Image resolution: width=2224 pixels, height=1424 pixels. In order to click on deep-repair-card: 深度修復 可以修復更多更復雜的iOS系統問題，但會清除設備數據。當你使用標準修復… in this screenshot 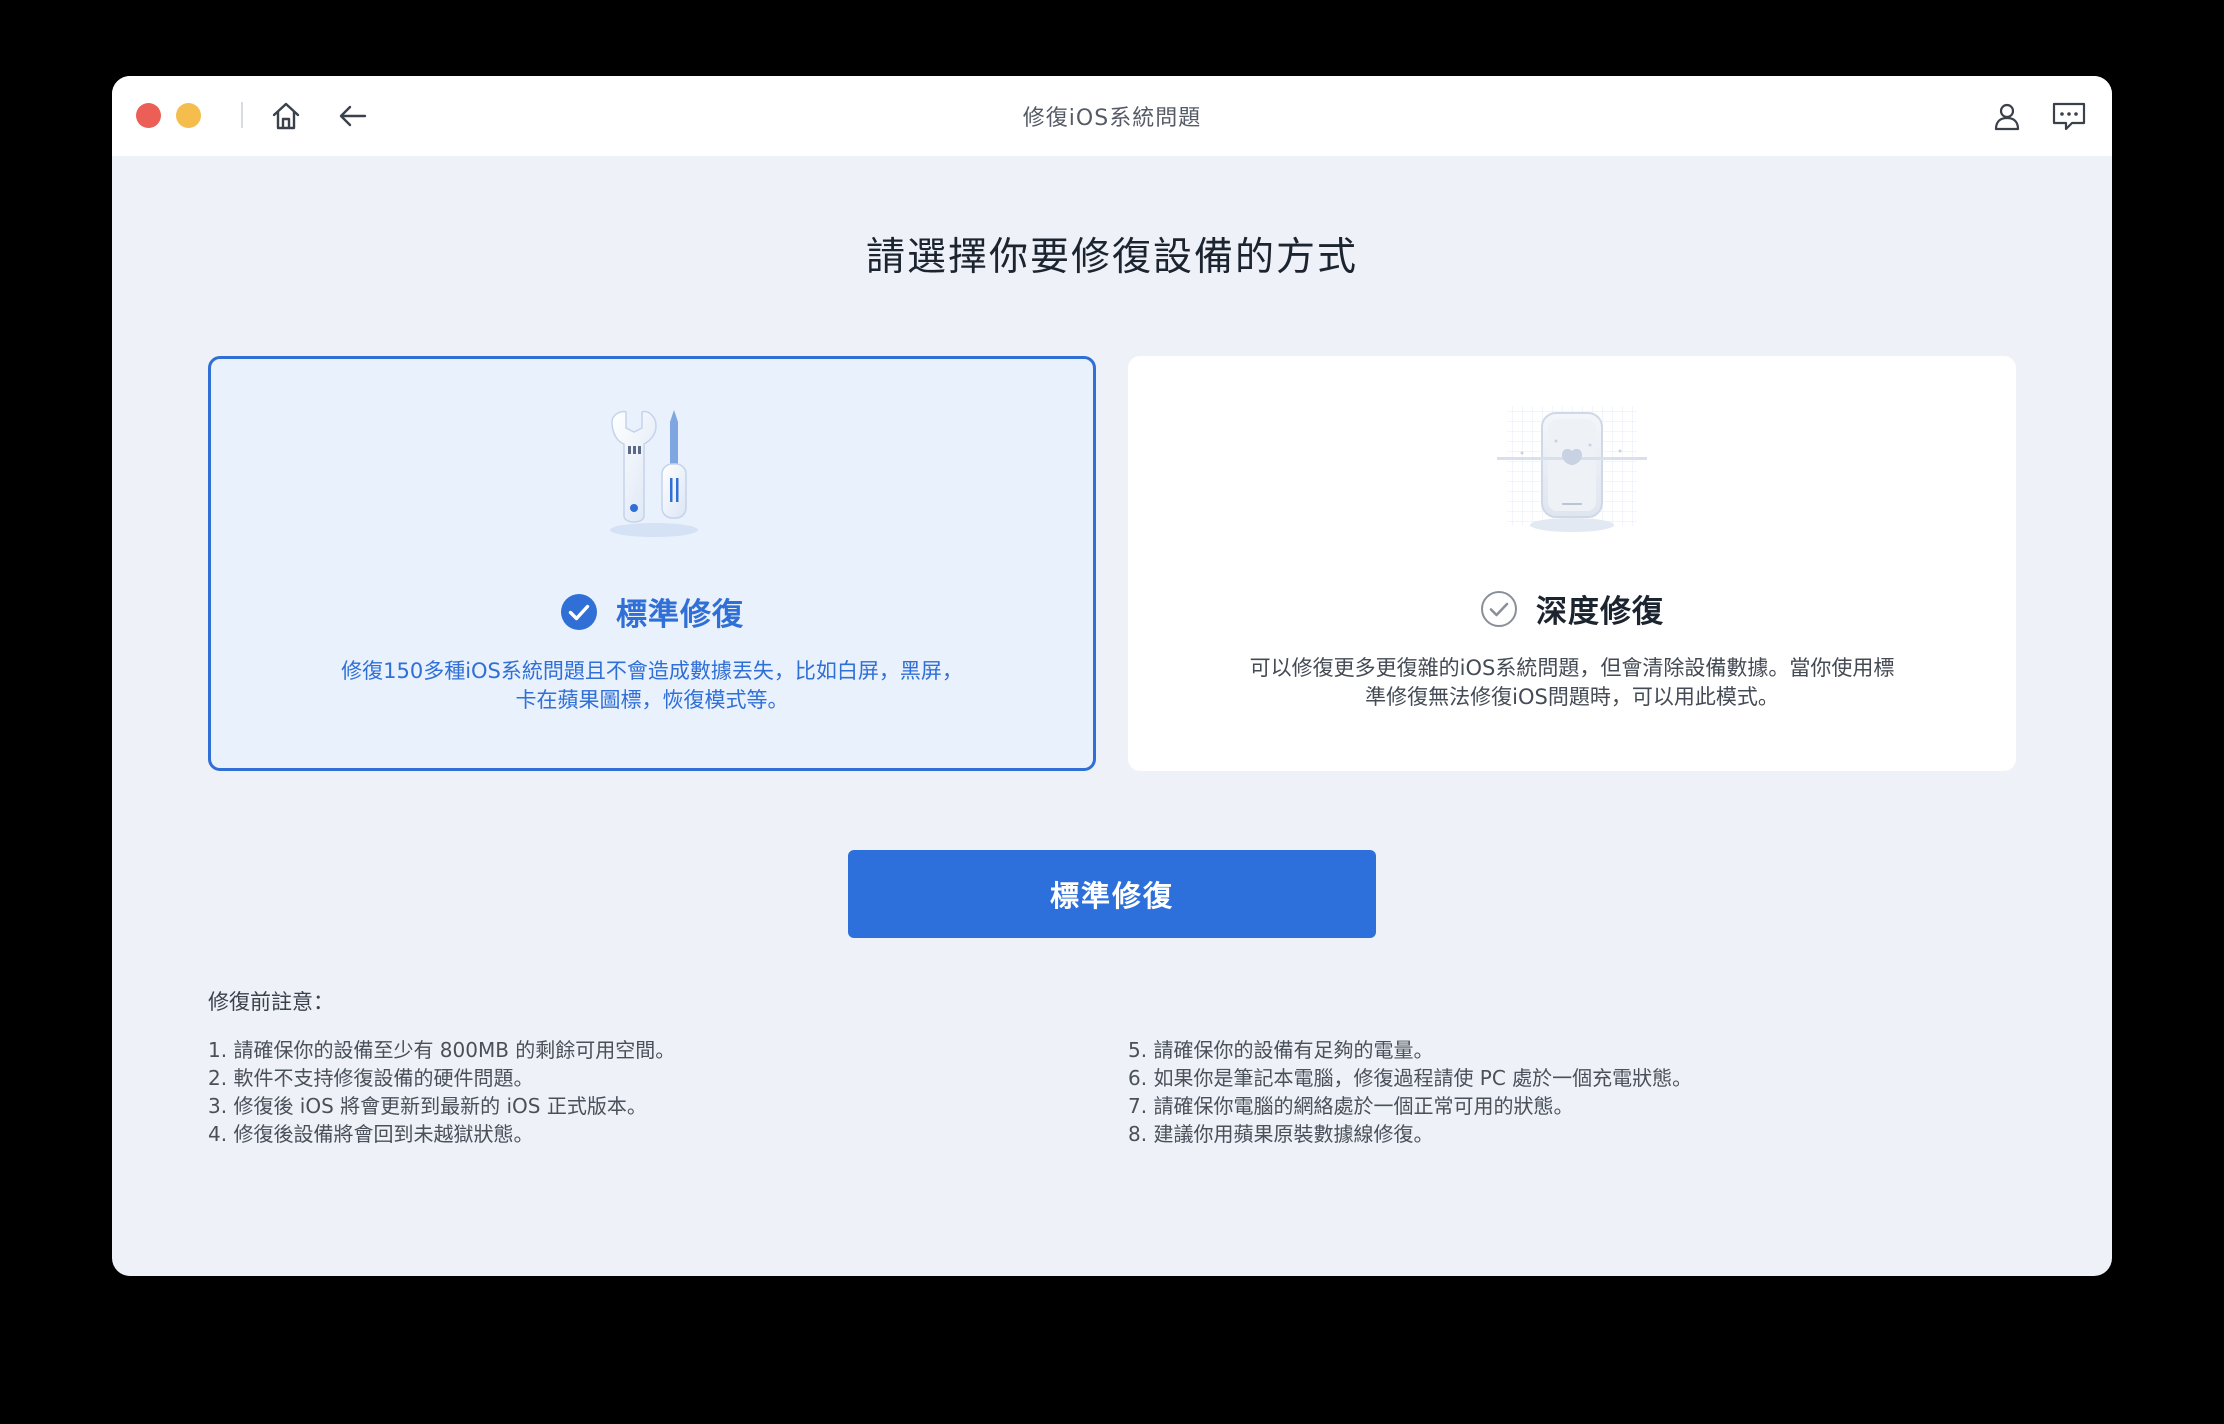, I will do `click(1572, 563)`.